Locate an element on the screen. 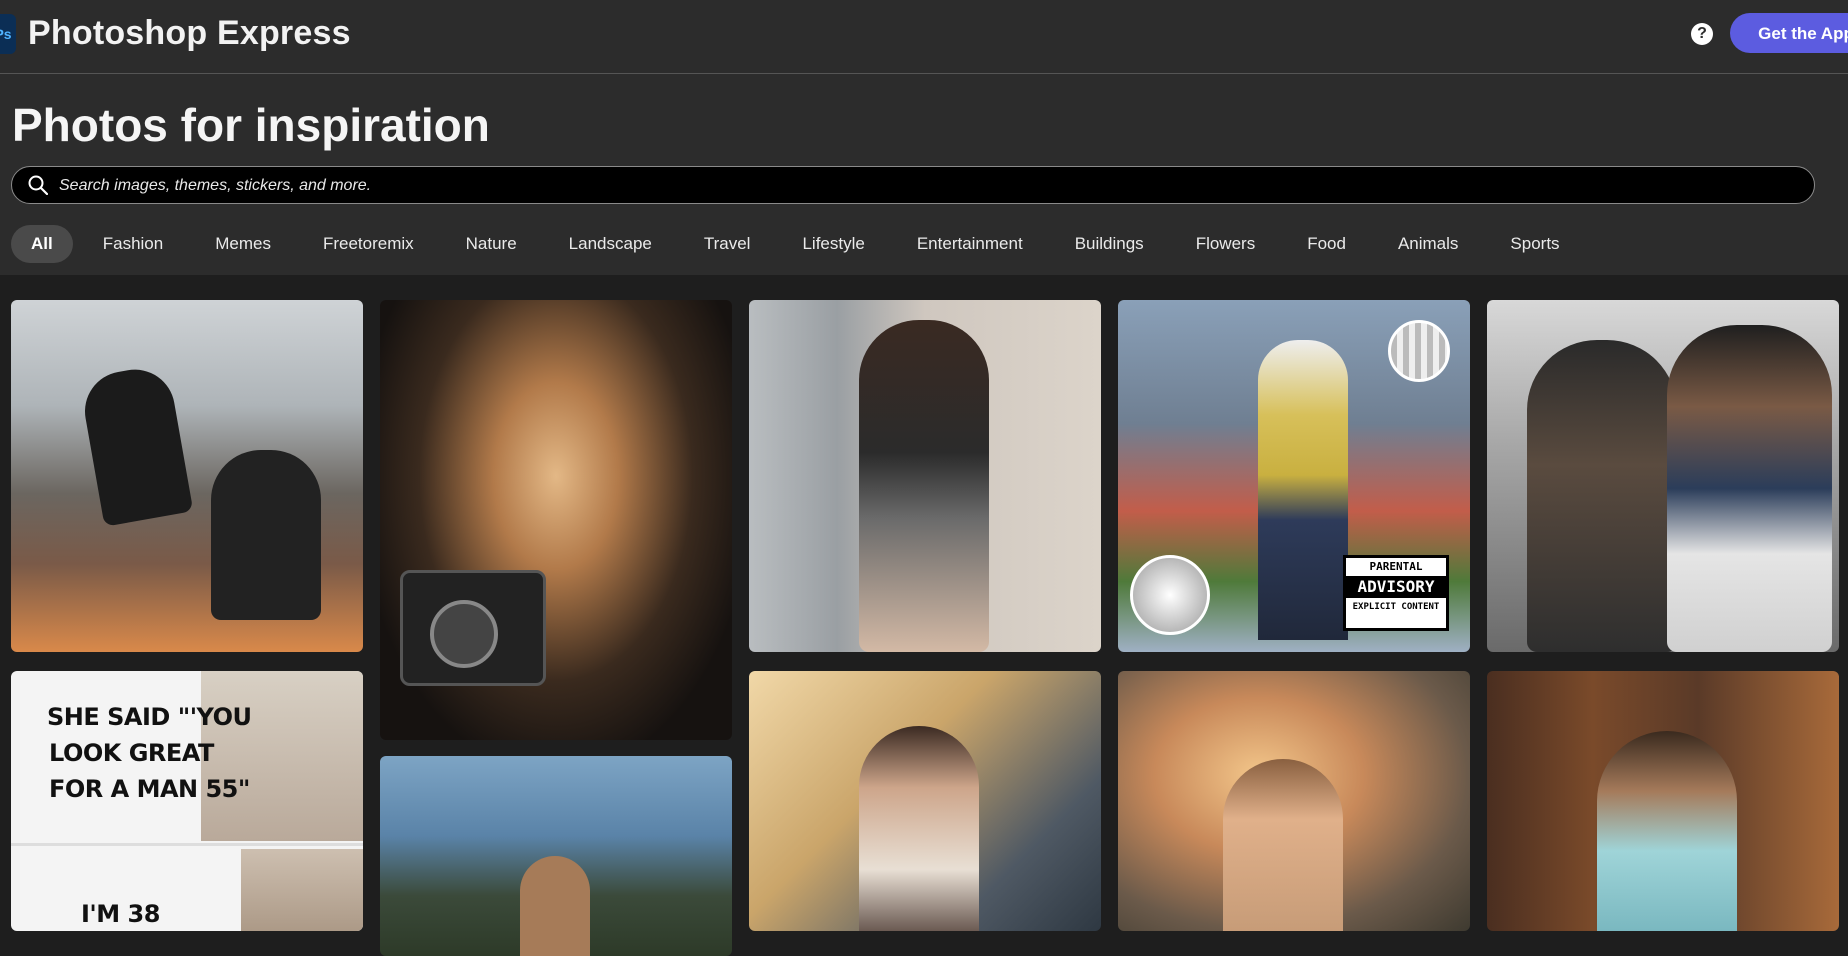 This screenshot has height=956, width=1848. sticker-text: ADVISORY is located at coordinates (1396, 587).